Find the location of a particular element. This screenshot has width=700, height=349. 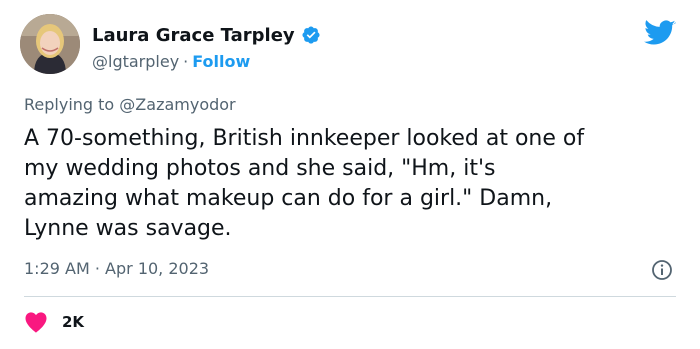

tweet-date: Apr 10, 2023 is located at coordinates (157, 268).